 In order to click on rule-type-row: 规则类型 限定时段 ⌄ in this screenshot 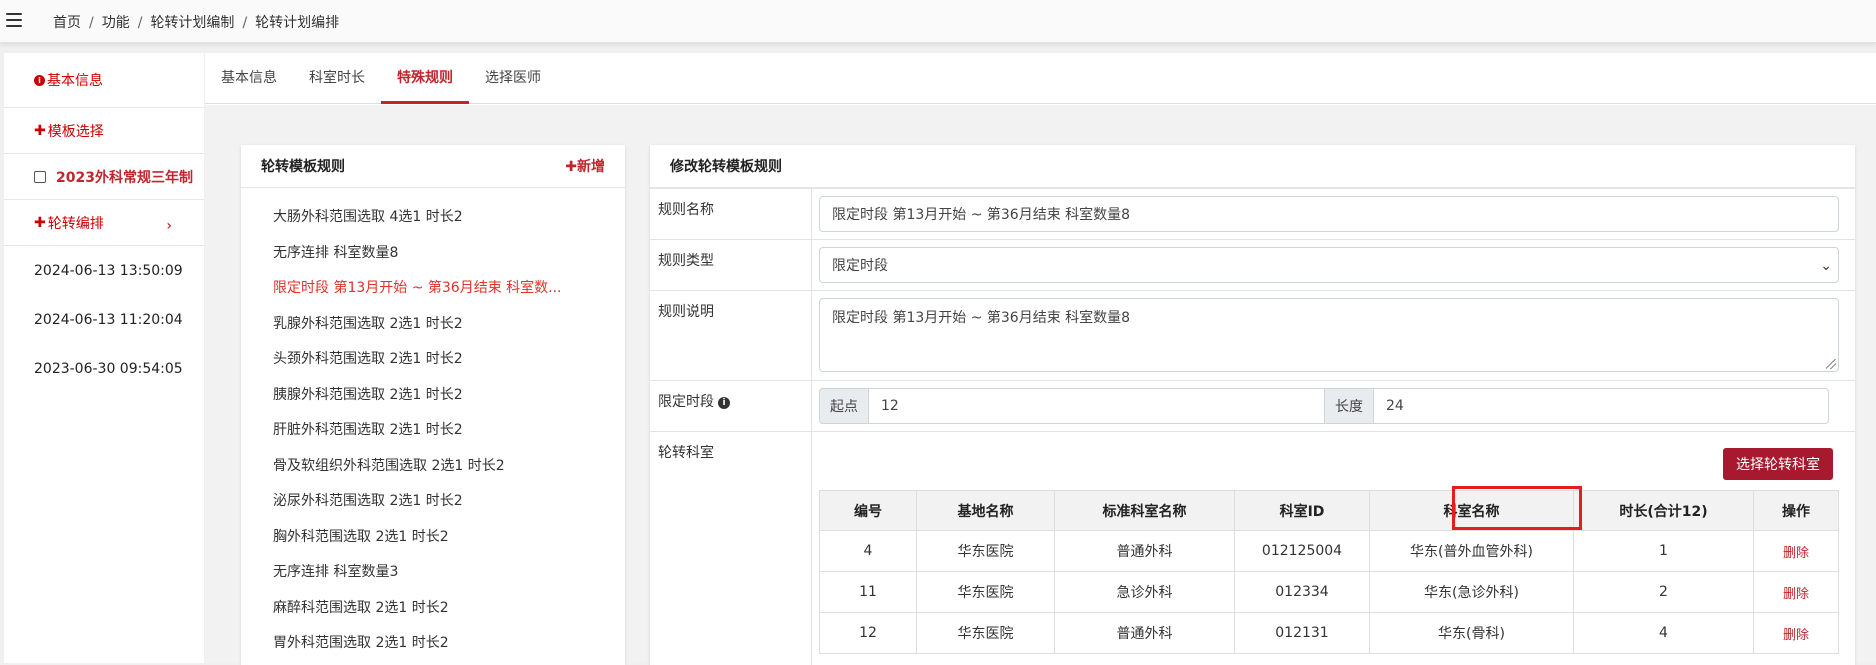, I will do `click(1252, 264)`.